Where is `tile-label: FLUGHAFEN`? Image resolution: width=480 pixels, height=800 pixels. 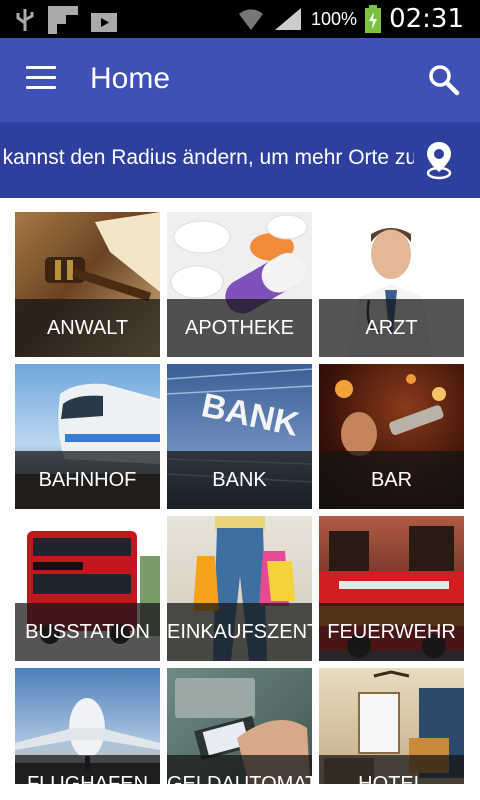
tile-label: FLUGHAFEN is located at coordinates (87, 769).